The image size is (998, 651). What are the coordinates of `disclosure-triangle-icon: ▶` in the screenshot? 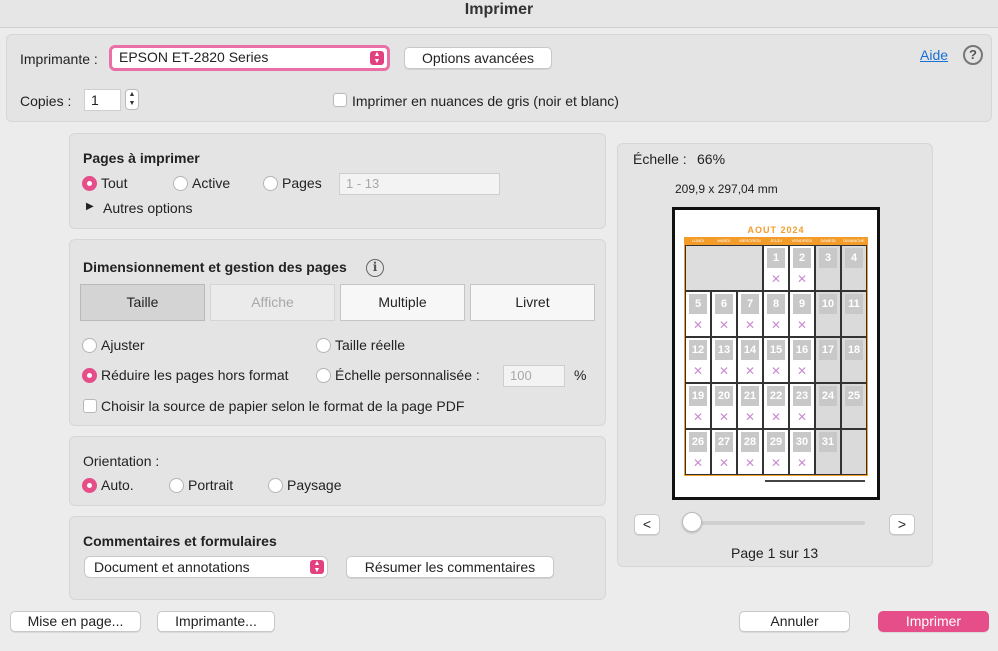 It's located at (90, 206).